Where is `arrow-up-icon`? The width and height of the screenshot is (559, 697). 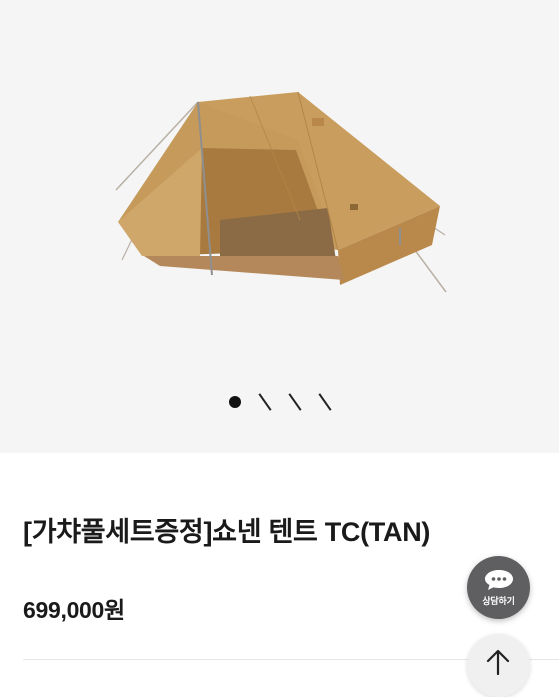 arrow-up-icon is located at coordinates (498, 662).